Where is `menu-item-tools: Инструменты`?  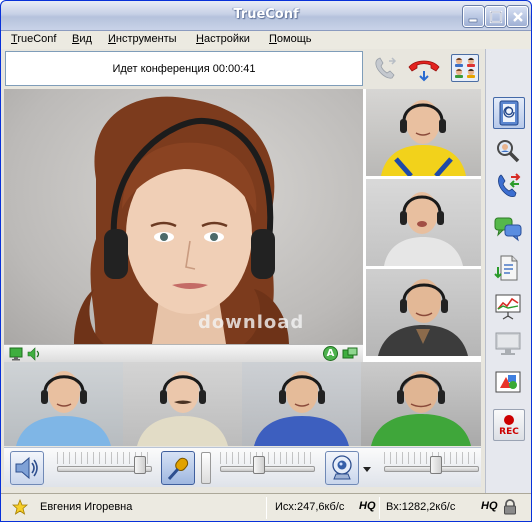
menu-item-tools: Инструменты is located at coordinates (142, 39).